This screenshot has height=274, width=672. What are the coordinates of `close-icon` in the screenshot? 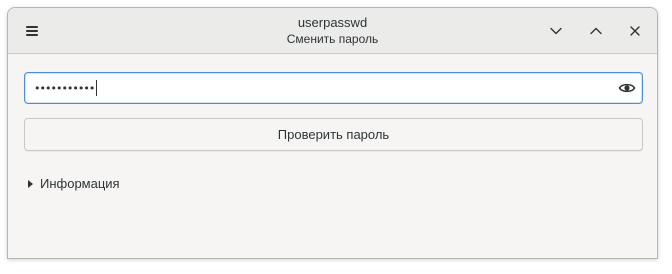 It's located at (635, 31).